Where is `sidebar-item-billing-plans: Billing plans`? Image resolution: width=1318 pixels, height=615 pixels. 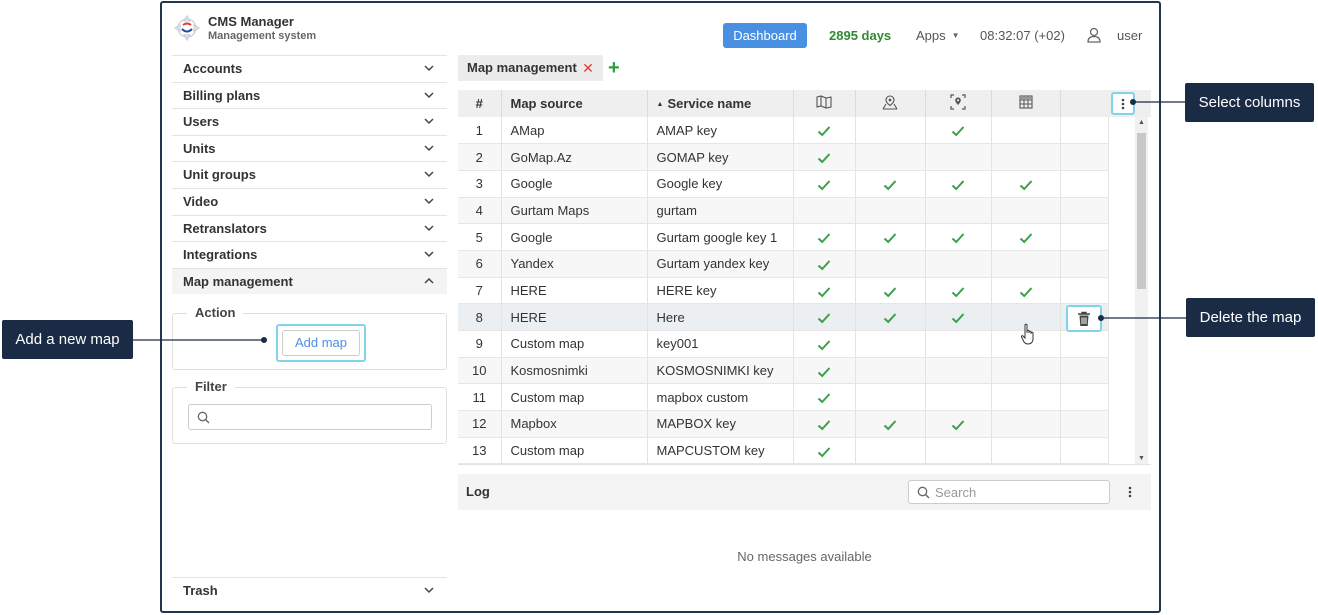 sidebar-item-billing-plans: Billing plans is located at coordinates (309, 95).